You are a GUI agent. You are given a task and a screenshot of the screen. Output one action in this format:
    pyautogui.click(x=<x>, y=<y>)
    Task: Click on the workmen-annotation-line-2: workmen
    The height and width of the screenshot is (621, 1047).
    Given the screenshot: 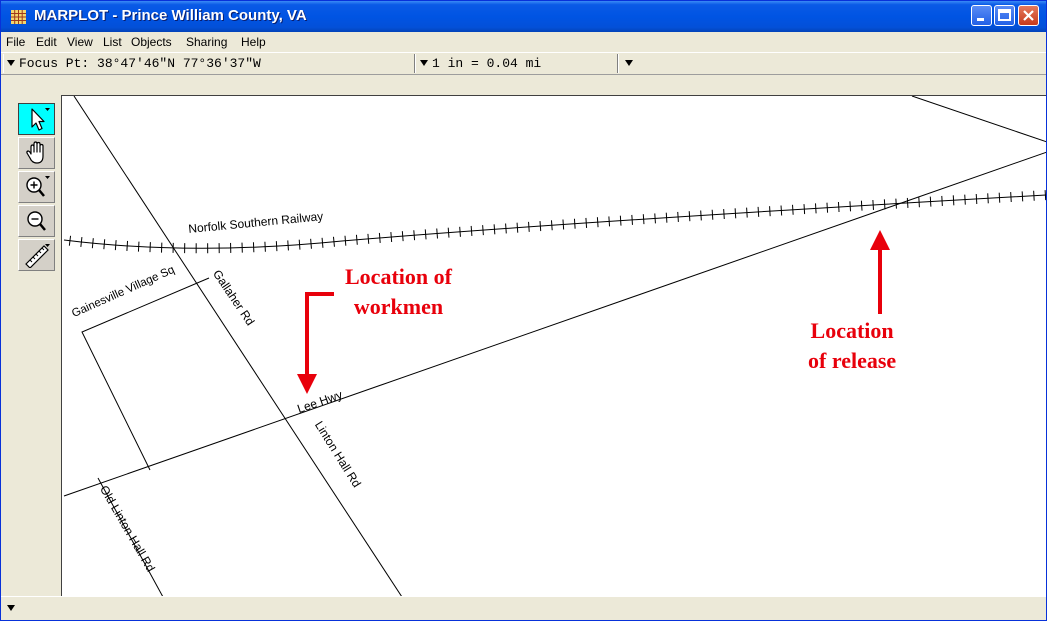 What is the action you would take?
    pyautogui.click(x=398, y=306)
    